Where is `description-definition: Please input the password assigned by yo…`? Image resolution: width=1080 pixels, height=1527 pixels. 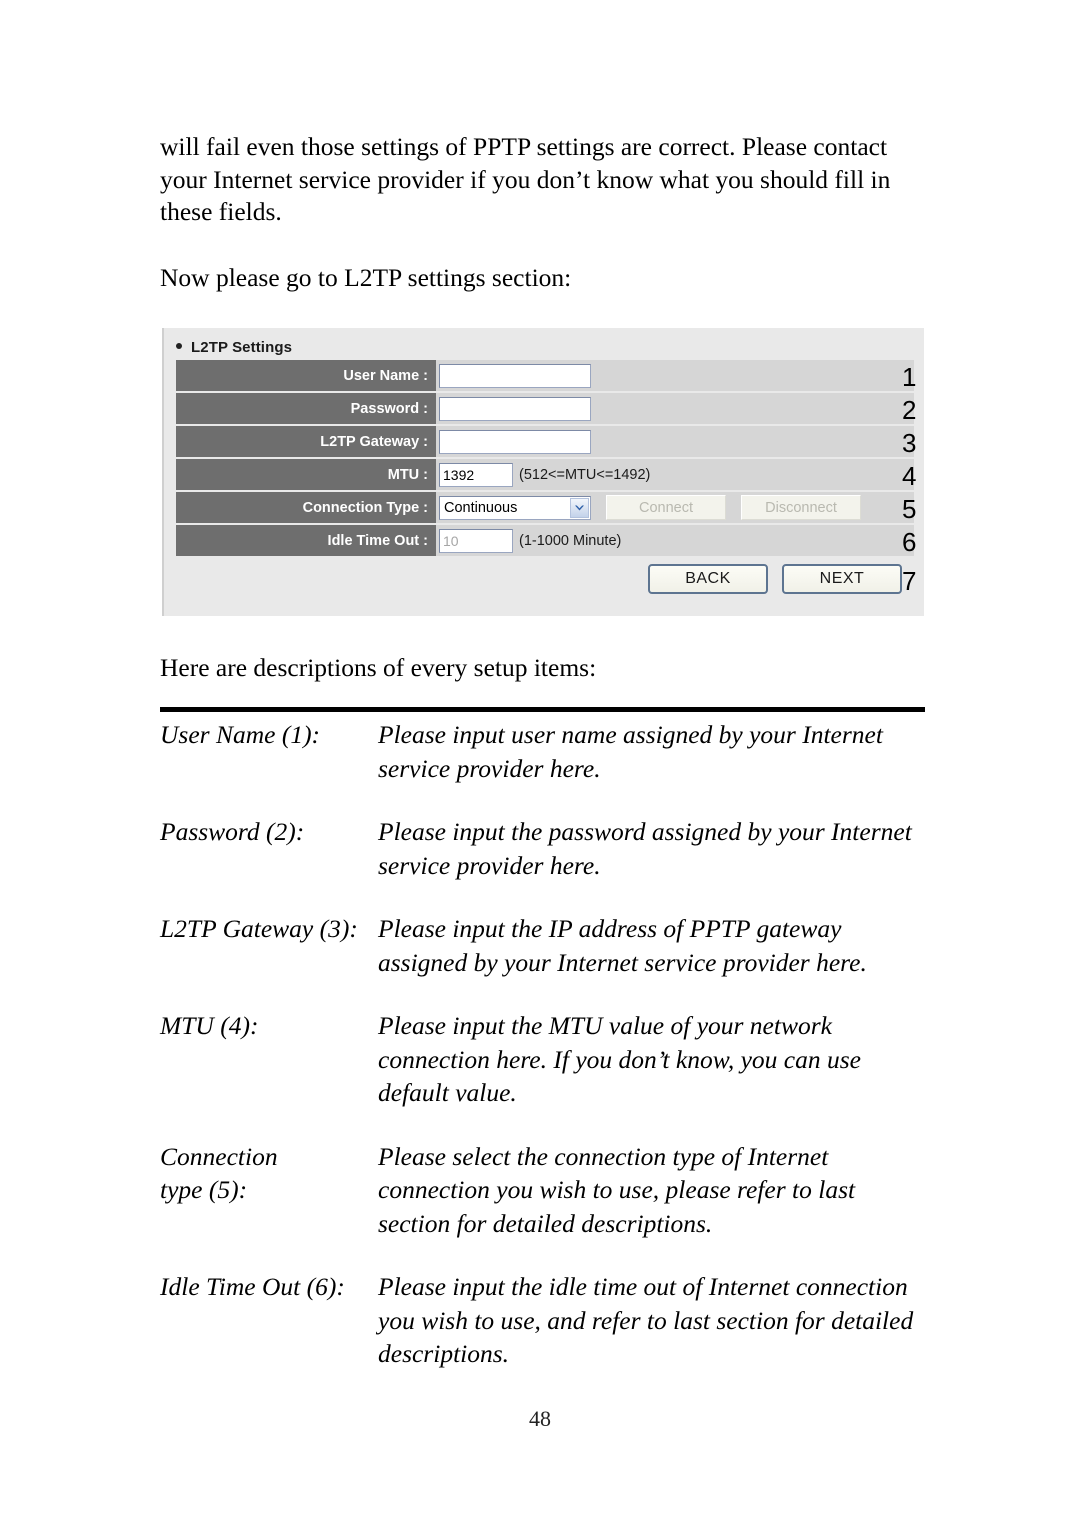 description-definition: Please input the password assigned by yo… is located at coordinates (645, 848).